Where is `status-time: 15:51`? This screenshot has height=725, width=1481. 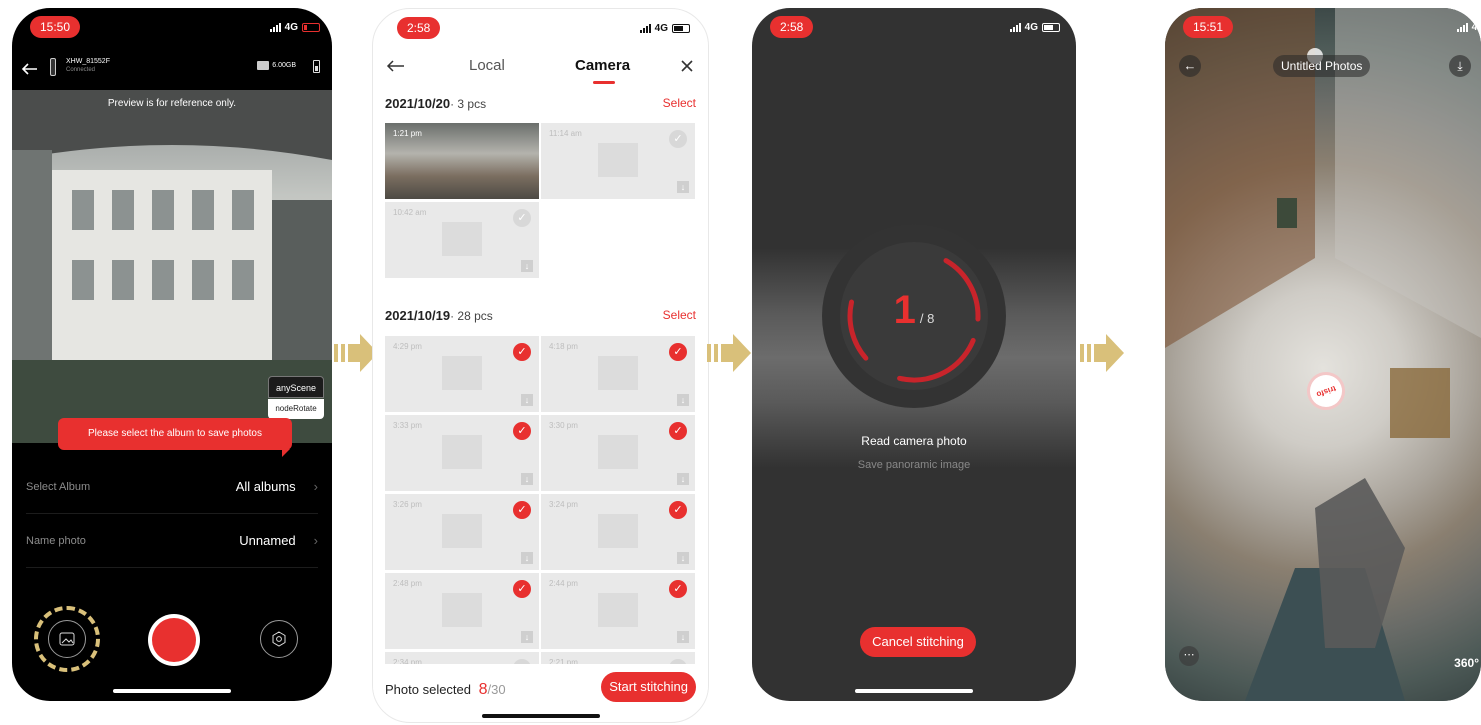
status-time: 15:51 is located at coordinates (1208, 27).